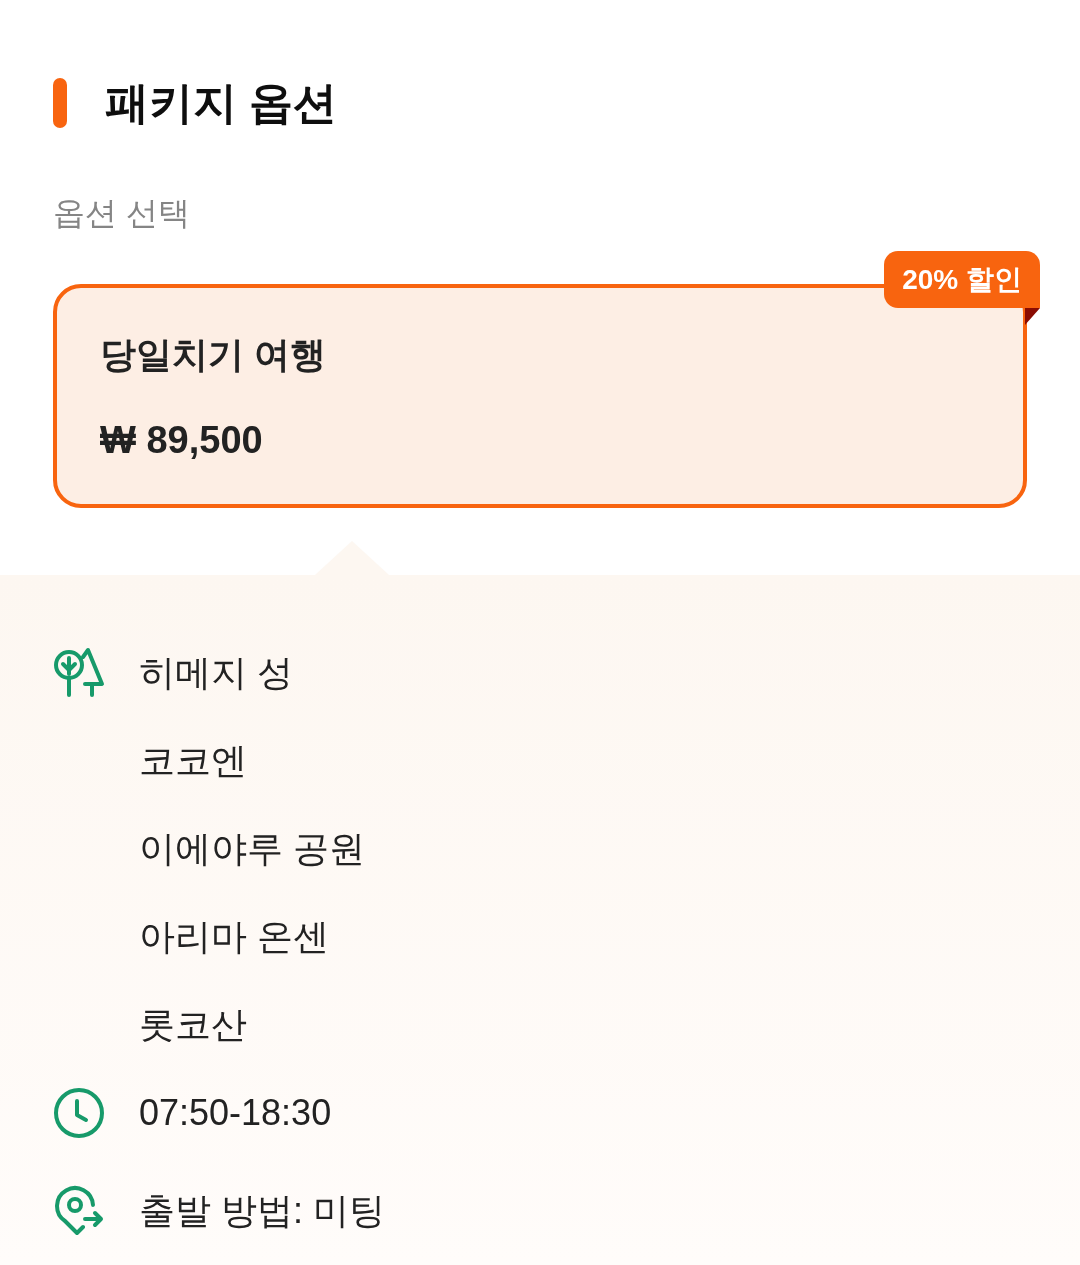 Image resolution: width=1080 pixels, height=1265 pixels. What do you see at coordinates (262, 1211) in the screenshot?
I see `departure-text: 출발 방법: 미팅` at bounding box center [262, 1211].